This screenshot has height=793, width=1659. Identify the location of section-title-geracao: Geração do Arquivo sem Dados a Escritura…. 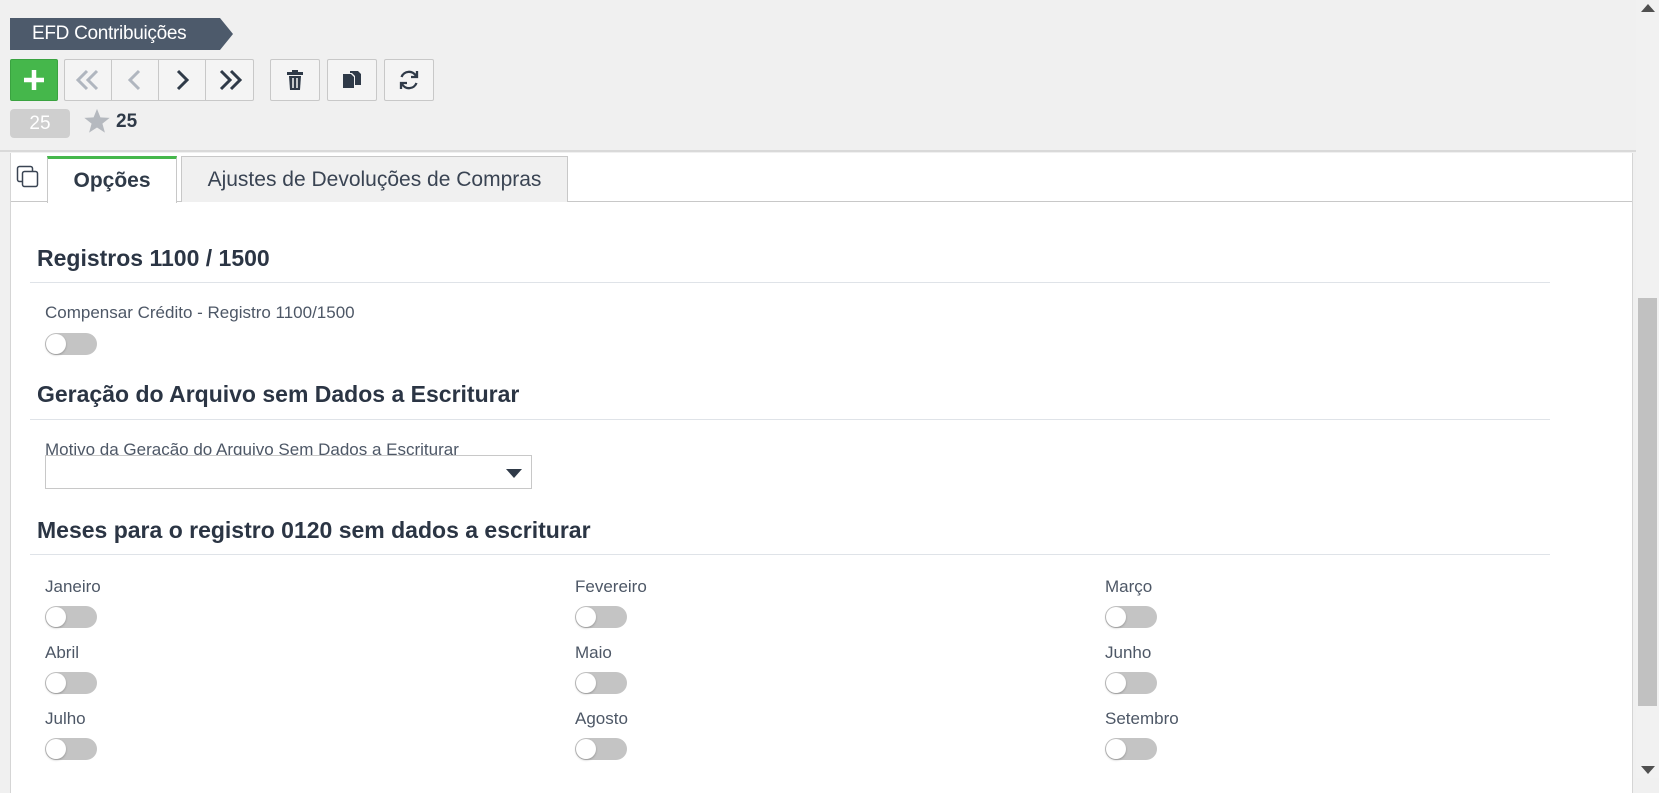
(278, 394).